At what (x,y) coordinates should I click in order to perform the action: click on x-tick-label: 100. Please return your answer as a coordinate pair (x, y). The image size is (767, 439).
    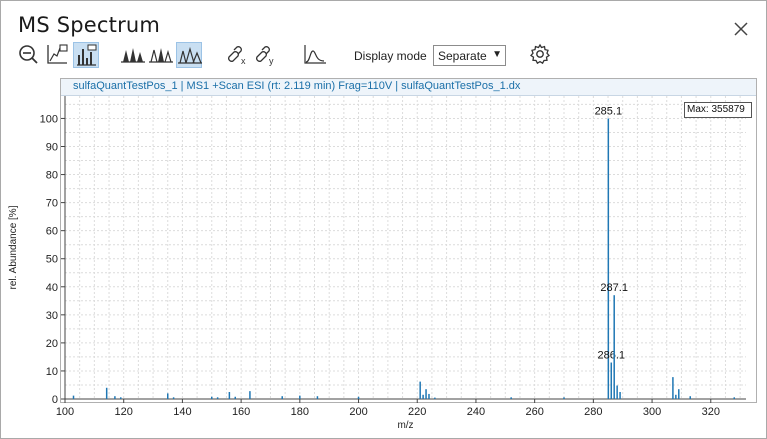
    Looking at the image, I should click on (65, 412).